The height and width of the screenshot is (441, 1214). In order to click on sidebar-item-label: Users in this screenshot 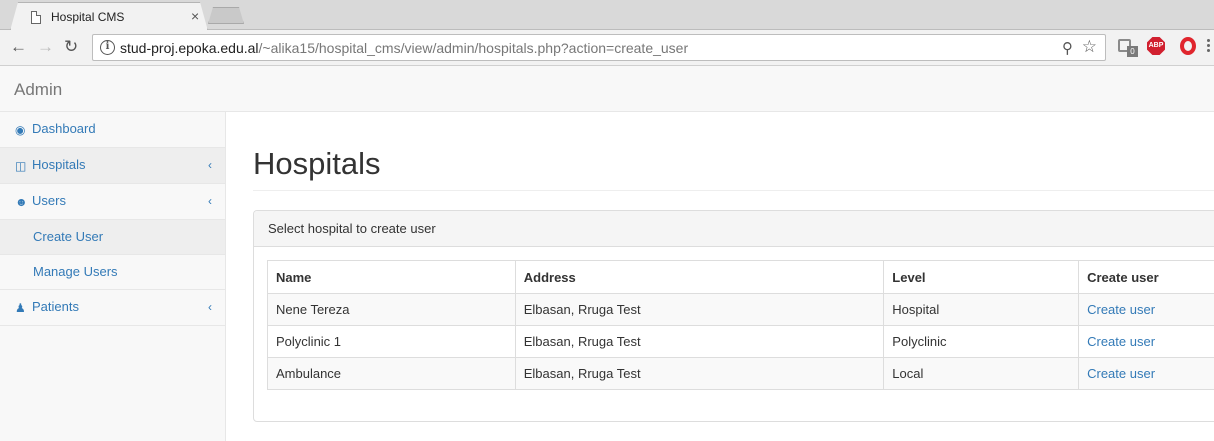, I will do `click(49, 200)`.